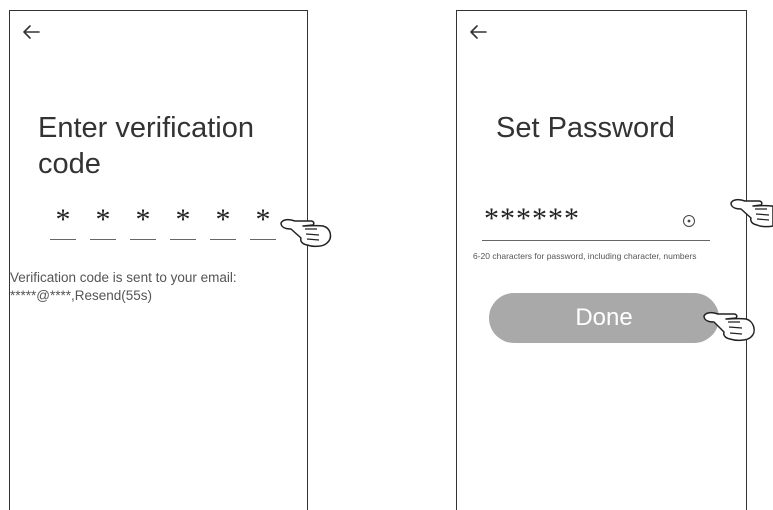 The height and width of the screenshot is (510, 773). Describe the element at coordinates (146, 146) in the screenshot. I see `page-title: Enter verification code` at that location.